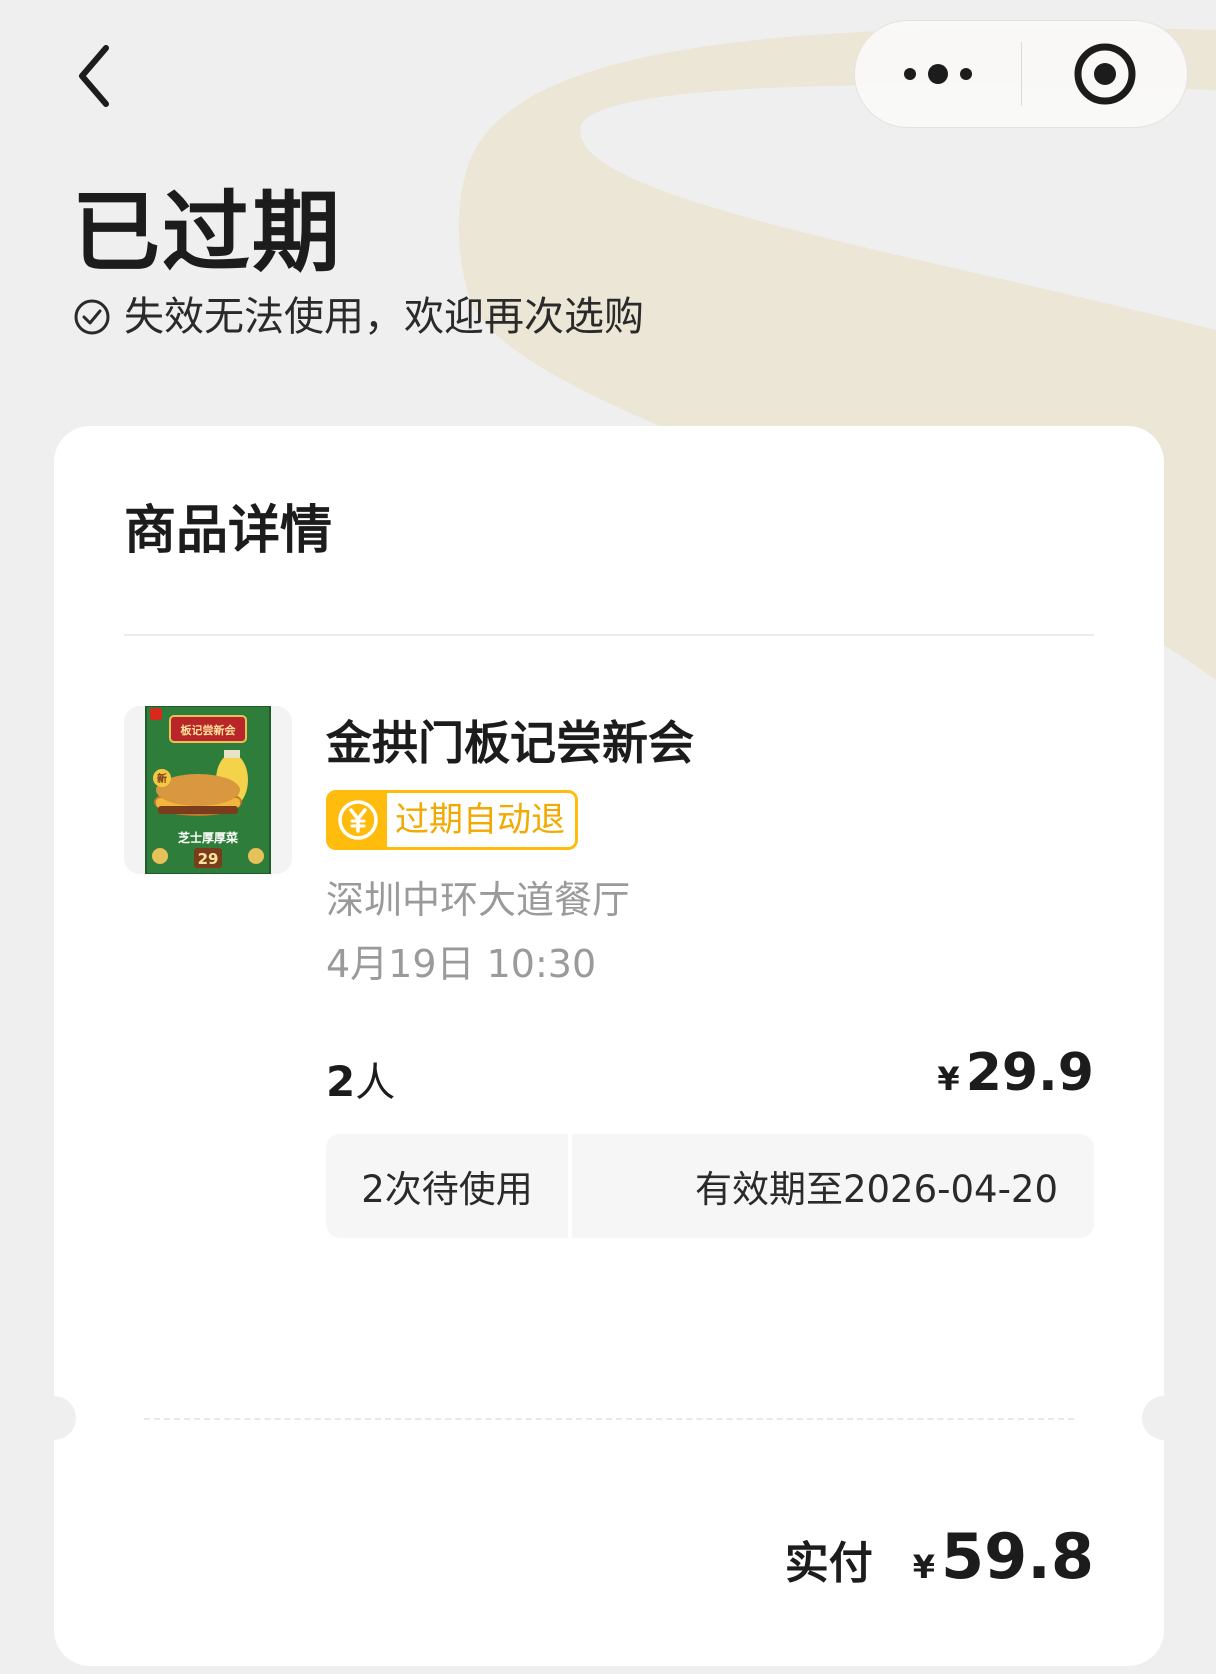  I want to click on auto-refund-tag: 过期自动退, so click(452, 820).